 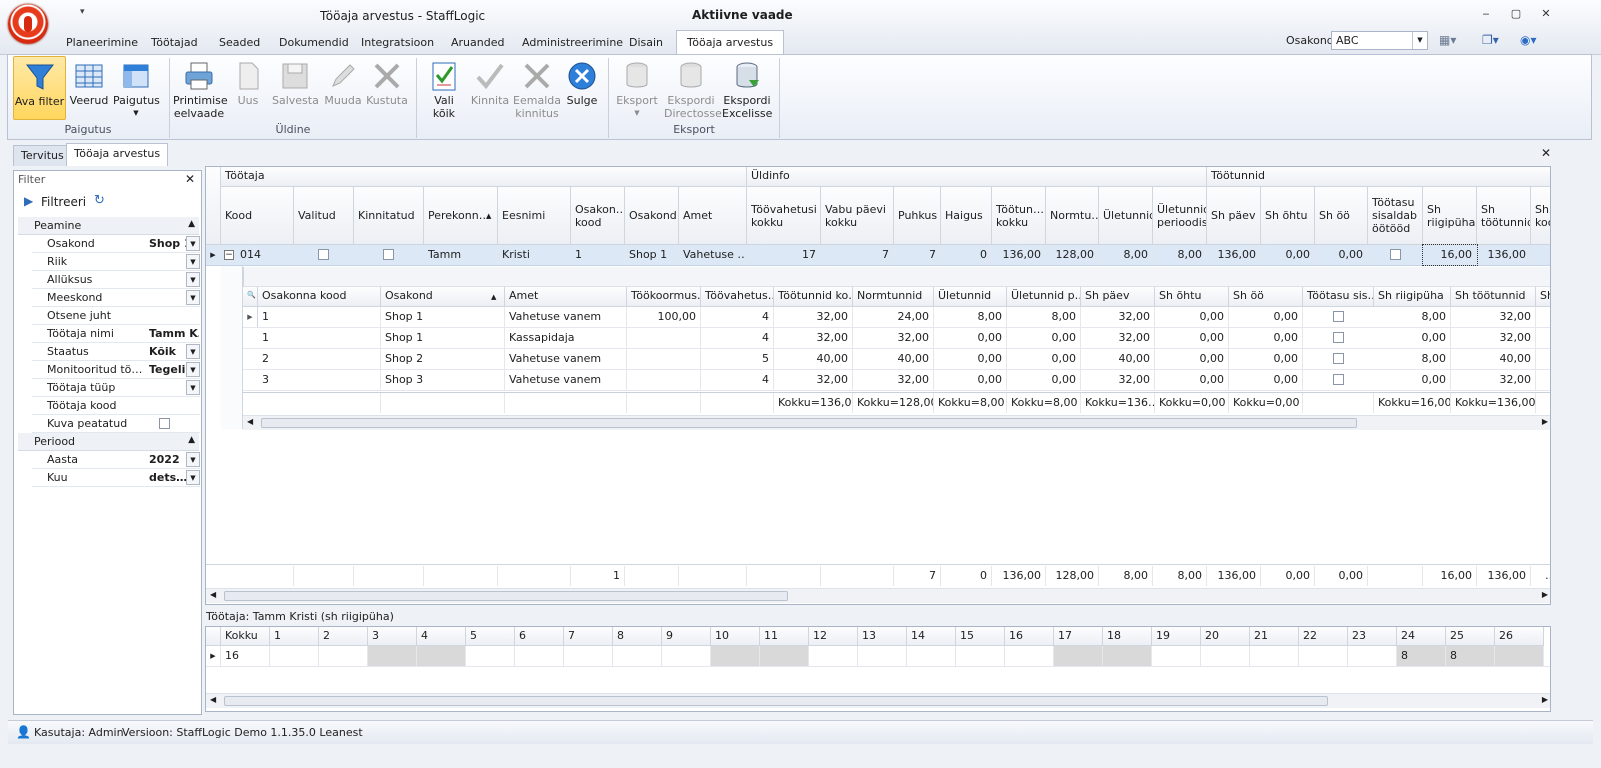 I want to click on day-column-header: 6, so click(x=539, y=636).